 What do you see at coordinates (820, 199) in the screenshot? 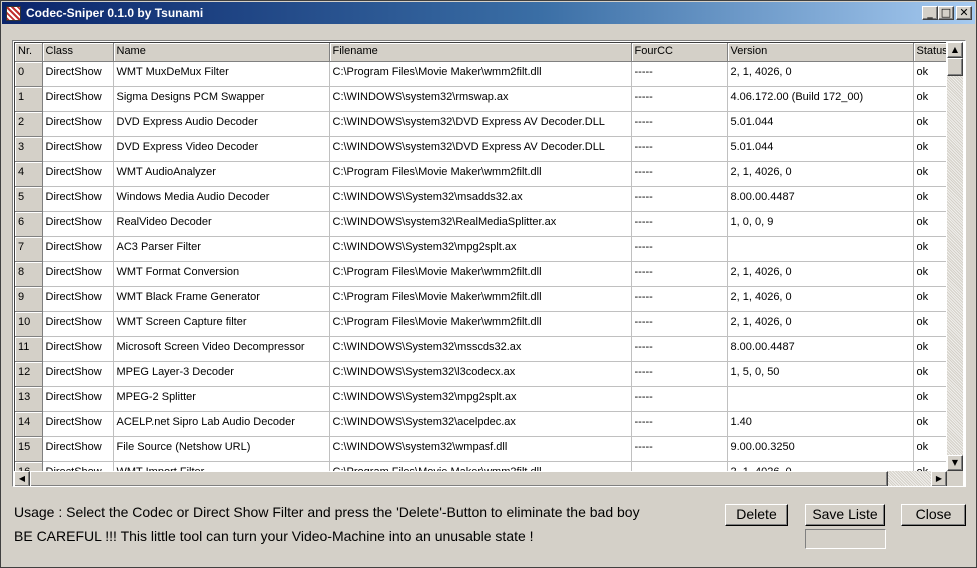
I see `cell-version: 8.00.00.4487` at bounding box center [820, 199].